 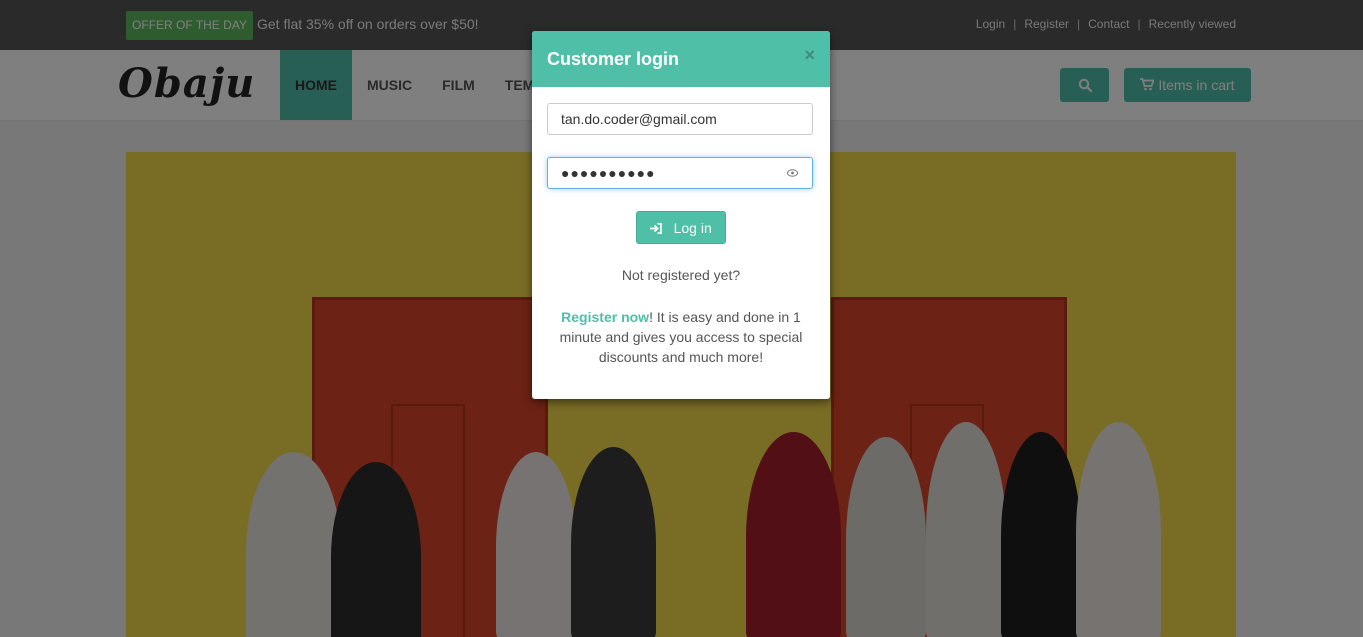 What do you see at coordinates (809, 55) in the screenshot?
I see `close-icon: ×` at bounding box center [809, 55].